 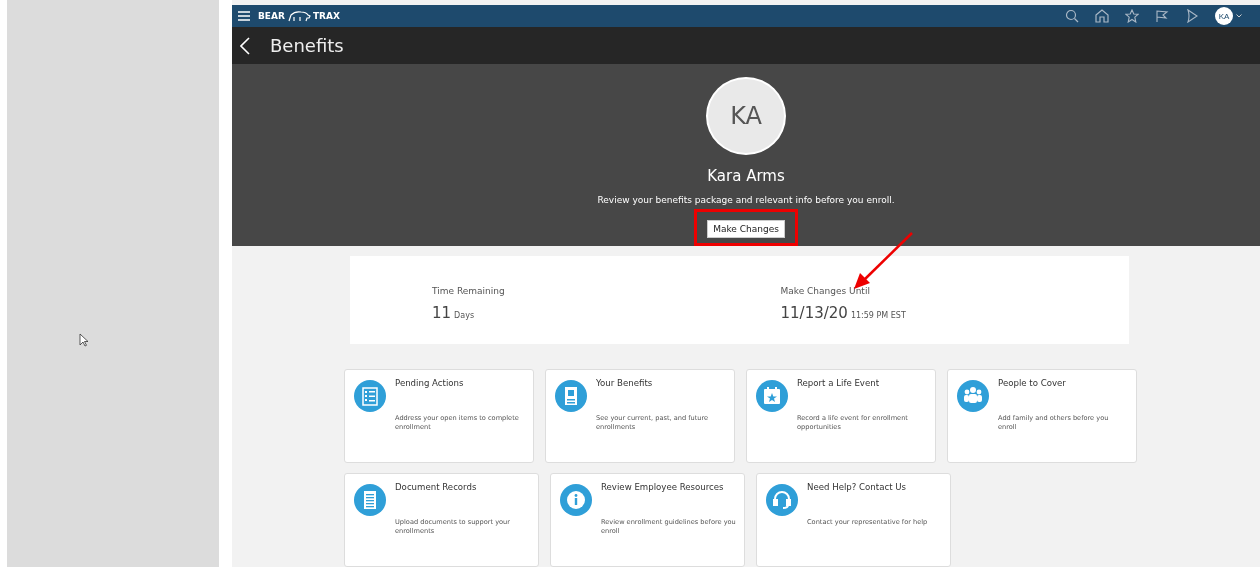 What do you see at coordinates (469, 291) in the screenshot?
I see `stat-label: Time Remaining` at bounding box center [469, 291].